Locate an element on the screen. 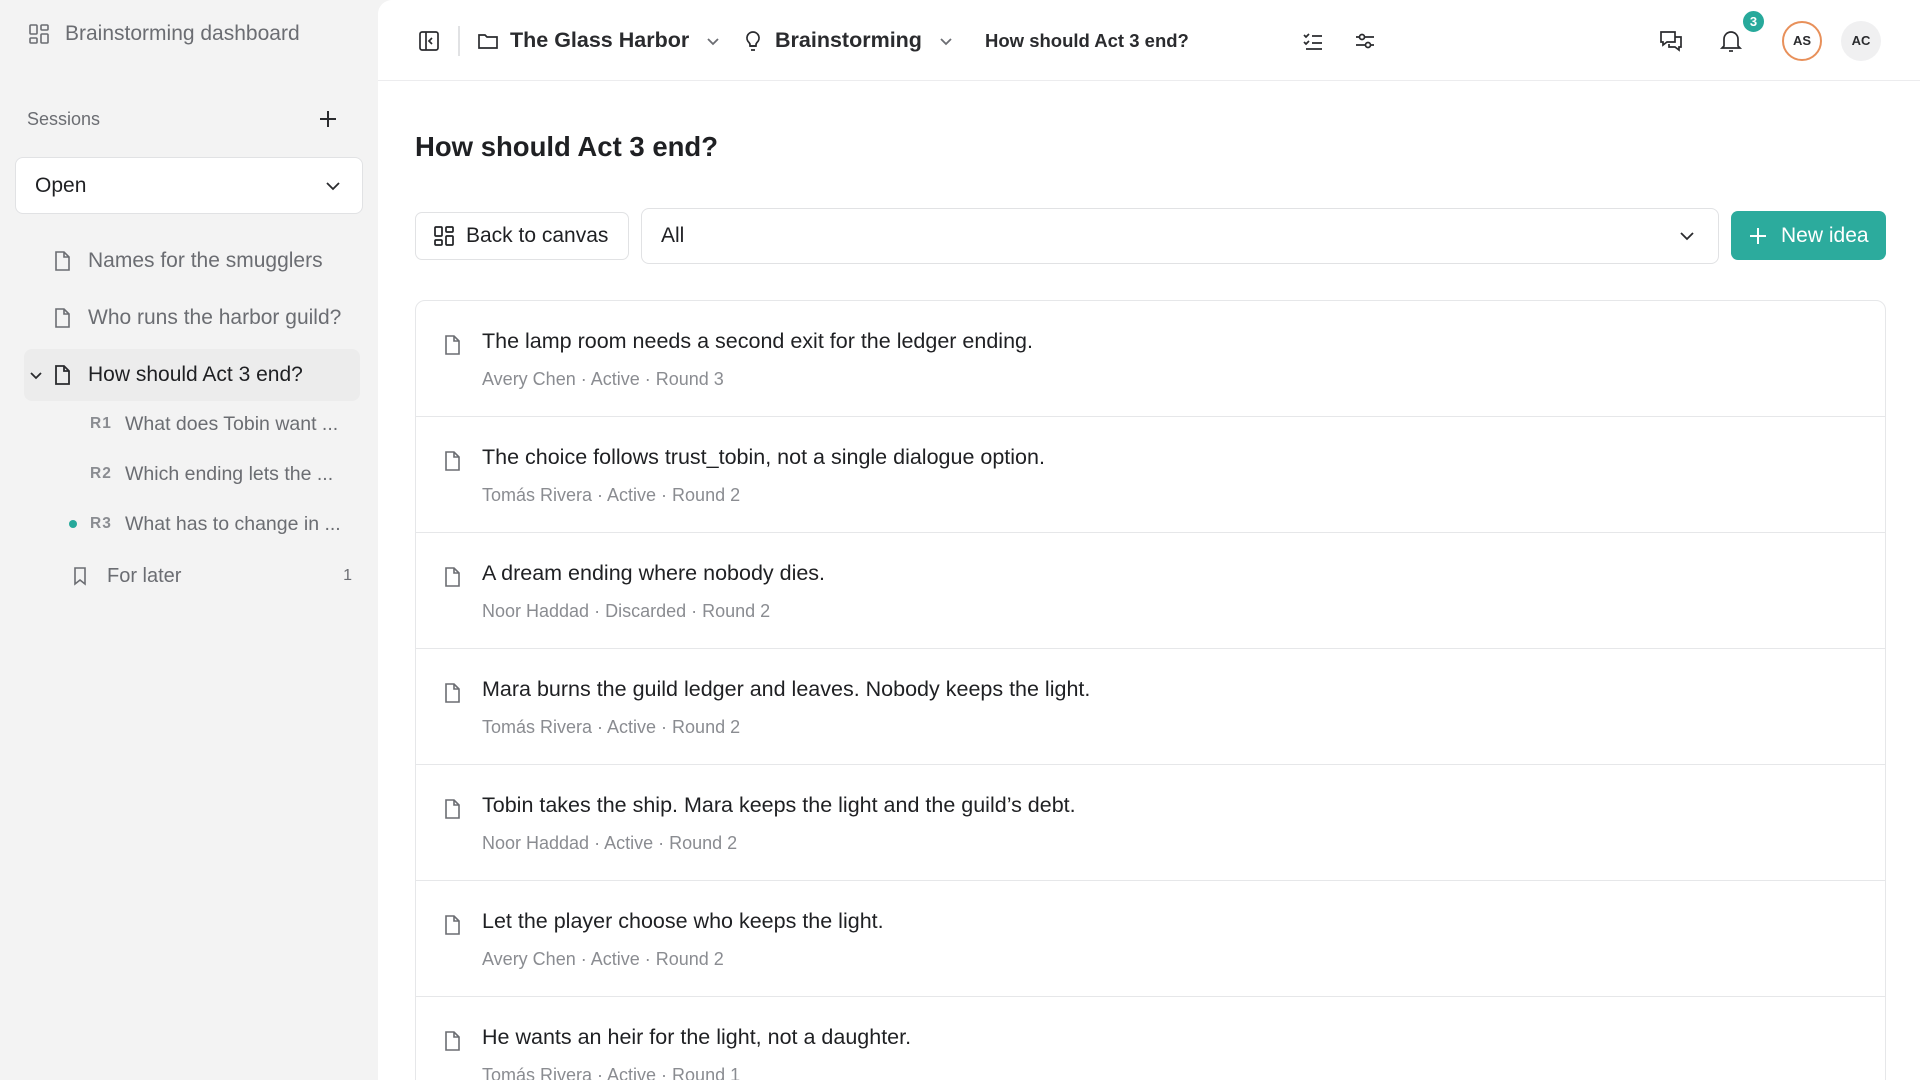 Image resolution: width=1920 pixels, height=1080 pixels. sessions-header: Sessions is located at coordinates (185, 119).